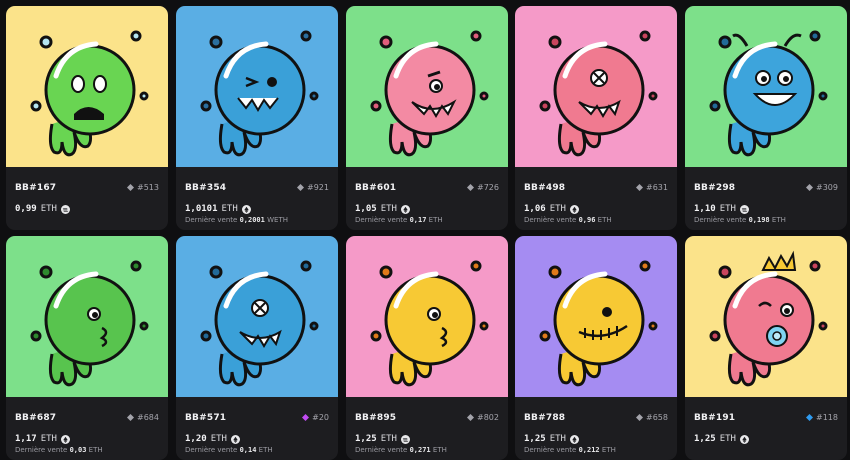 The width and height of the screenshot is (850, 460). Describe the element at coordinates (483, 417) in the screenshot. I see `rarity-rank: #802` at that location.